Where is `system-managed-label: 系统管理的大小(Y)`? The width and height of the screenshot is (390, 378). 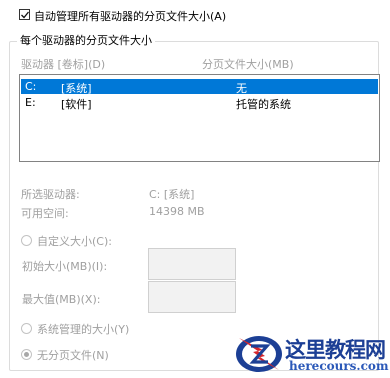
system-managed-label: 系统管理的大小(Y) is located at coordinates (83, 329).